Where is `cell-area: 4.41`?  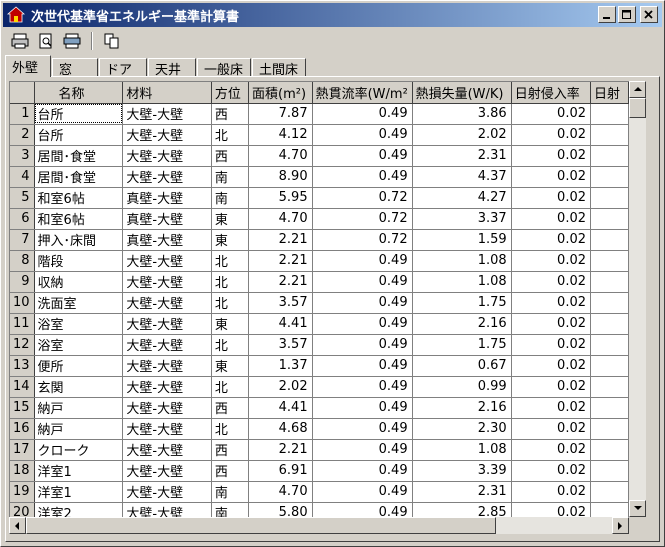 cell-area: 4.41 is located at coordinates (280, 324).